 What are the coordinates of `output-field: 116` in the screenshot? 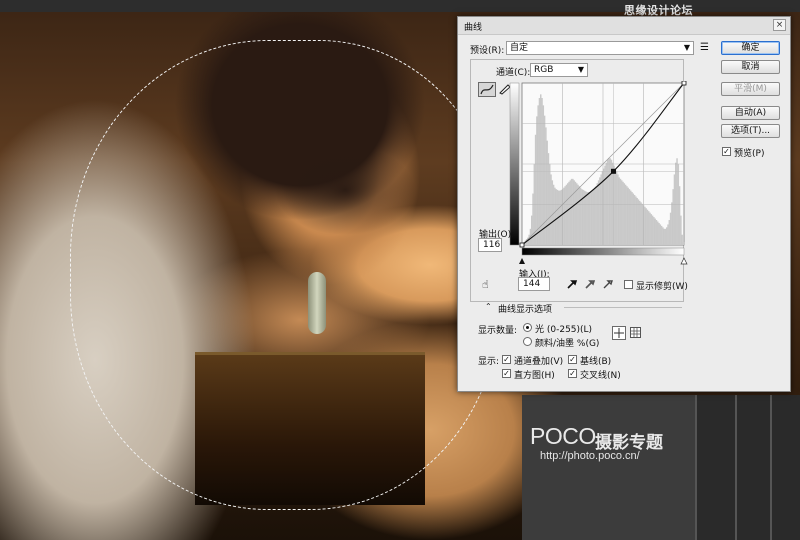 It's located at (490, 245).